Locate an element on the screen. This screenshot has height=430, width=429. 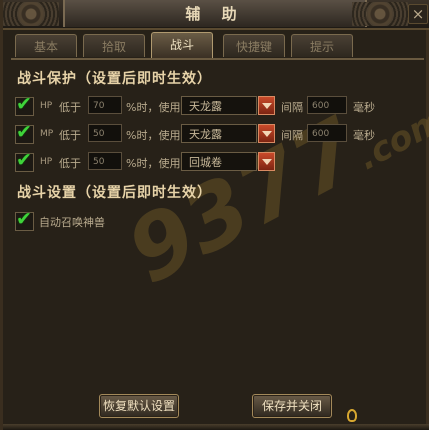
row3-stat: HP is located at coordinates (46, 162).